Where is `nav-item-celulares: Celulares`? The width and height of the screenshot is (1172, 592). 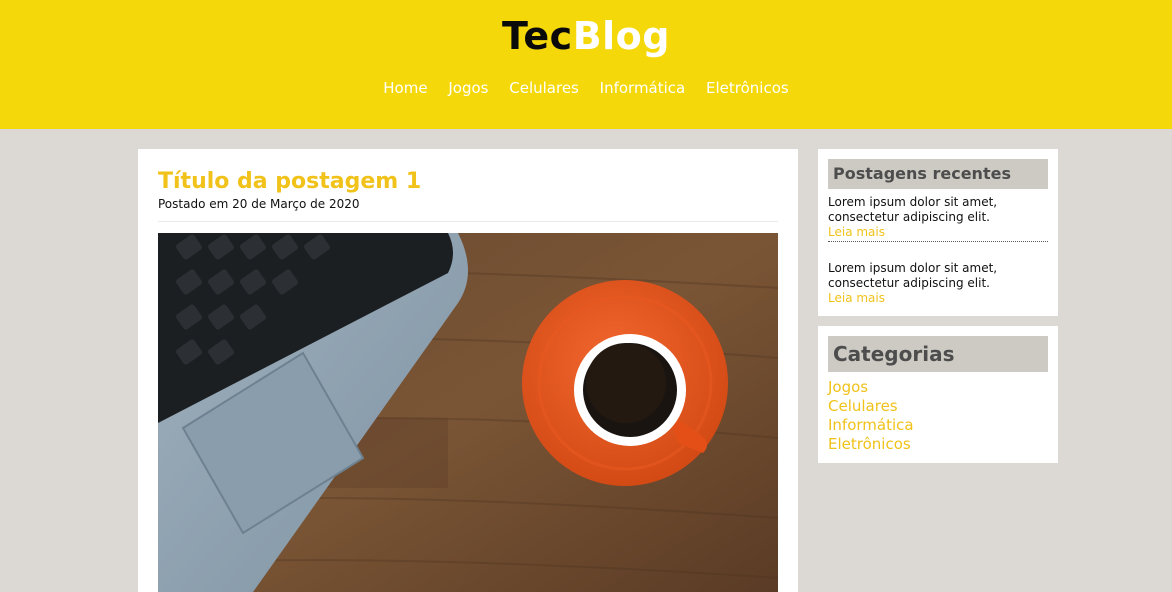
nav-item-celulares: Celulares is located at coordinates (544, 88).